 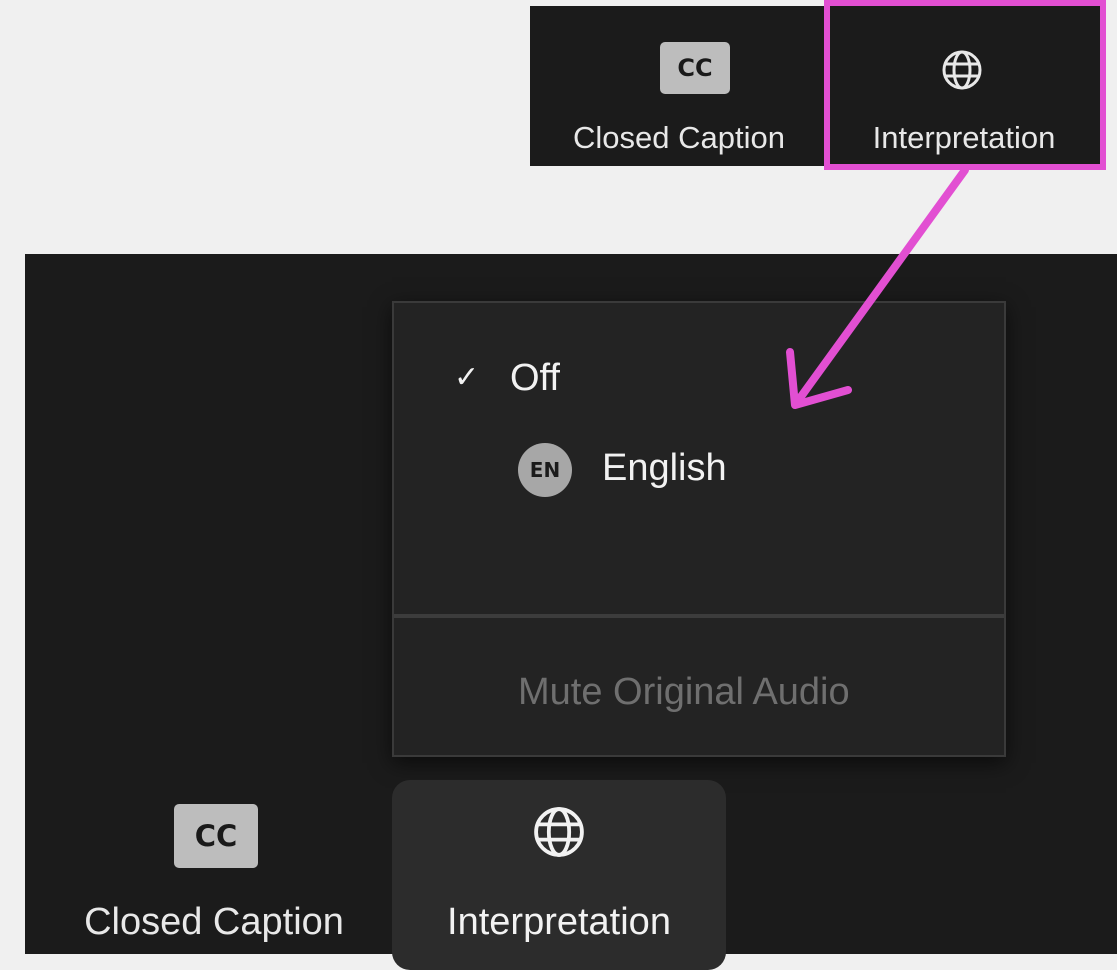 What do you see at coordinates (535, 378) in the screenshot?
I see `menu-item-off-label: Off` at bounding box center [535, 378].